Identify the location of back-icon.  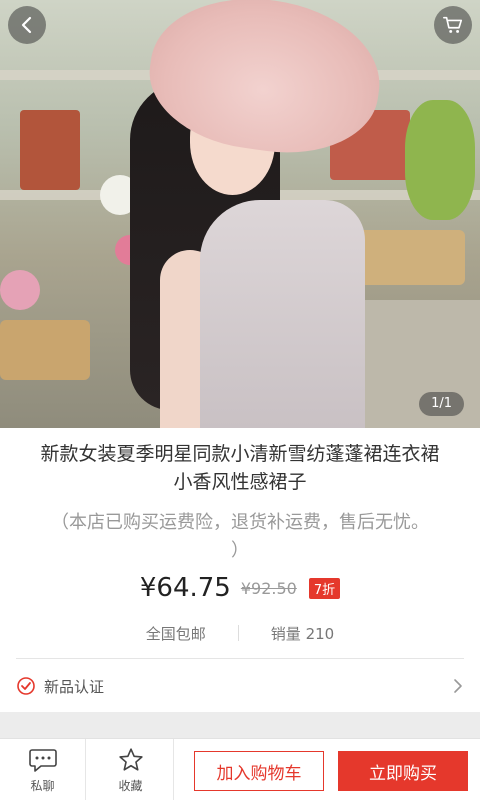
(26, 25).